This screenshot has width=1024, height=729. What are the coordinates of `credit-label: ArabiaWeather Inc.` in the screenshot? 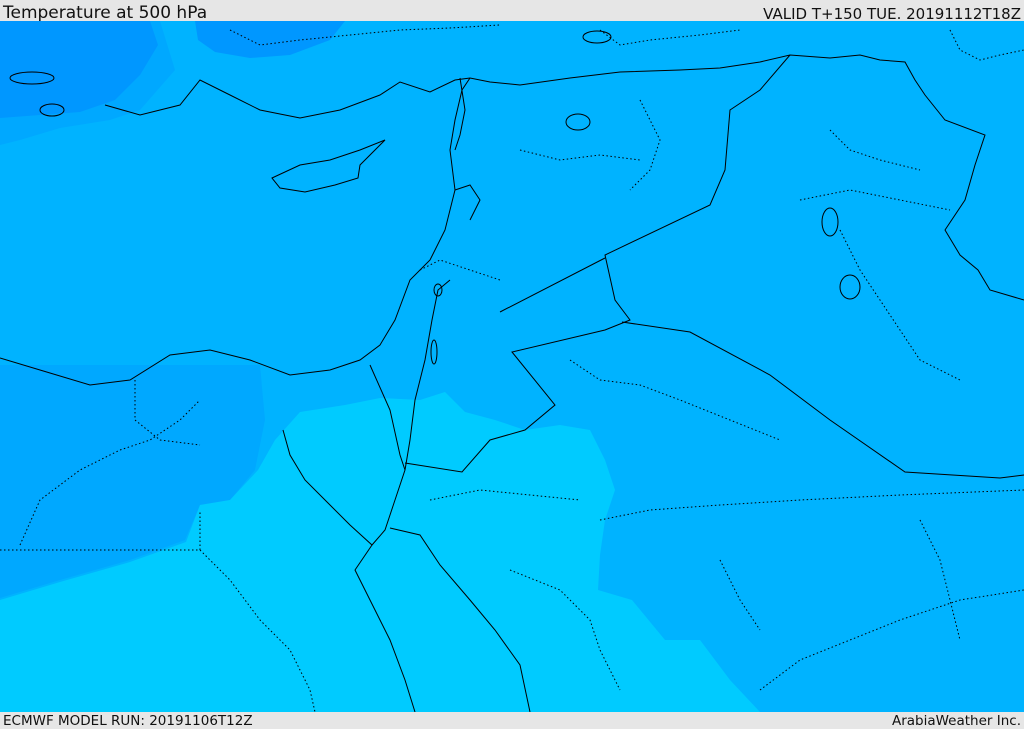 It's located at (956, 721).